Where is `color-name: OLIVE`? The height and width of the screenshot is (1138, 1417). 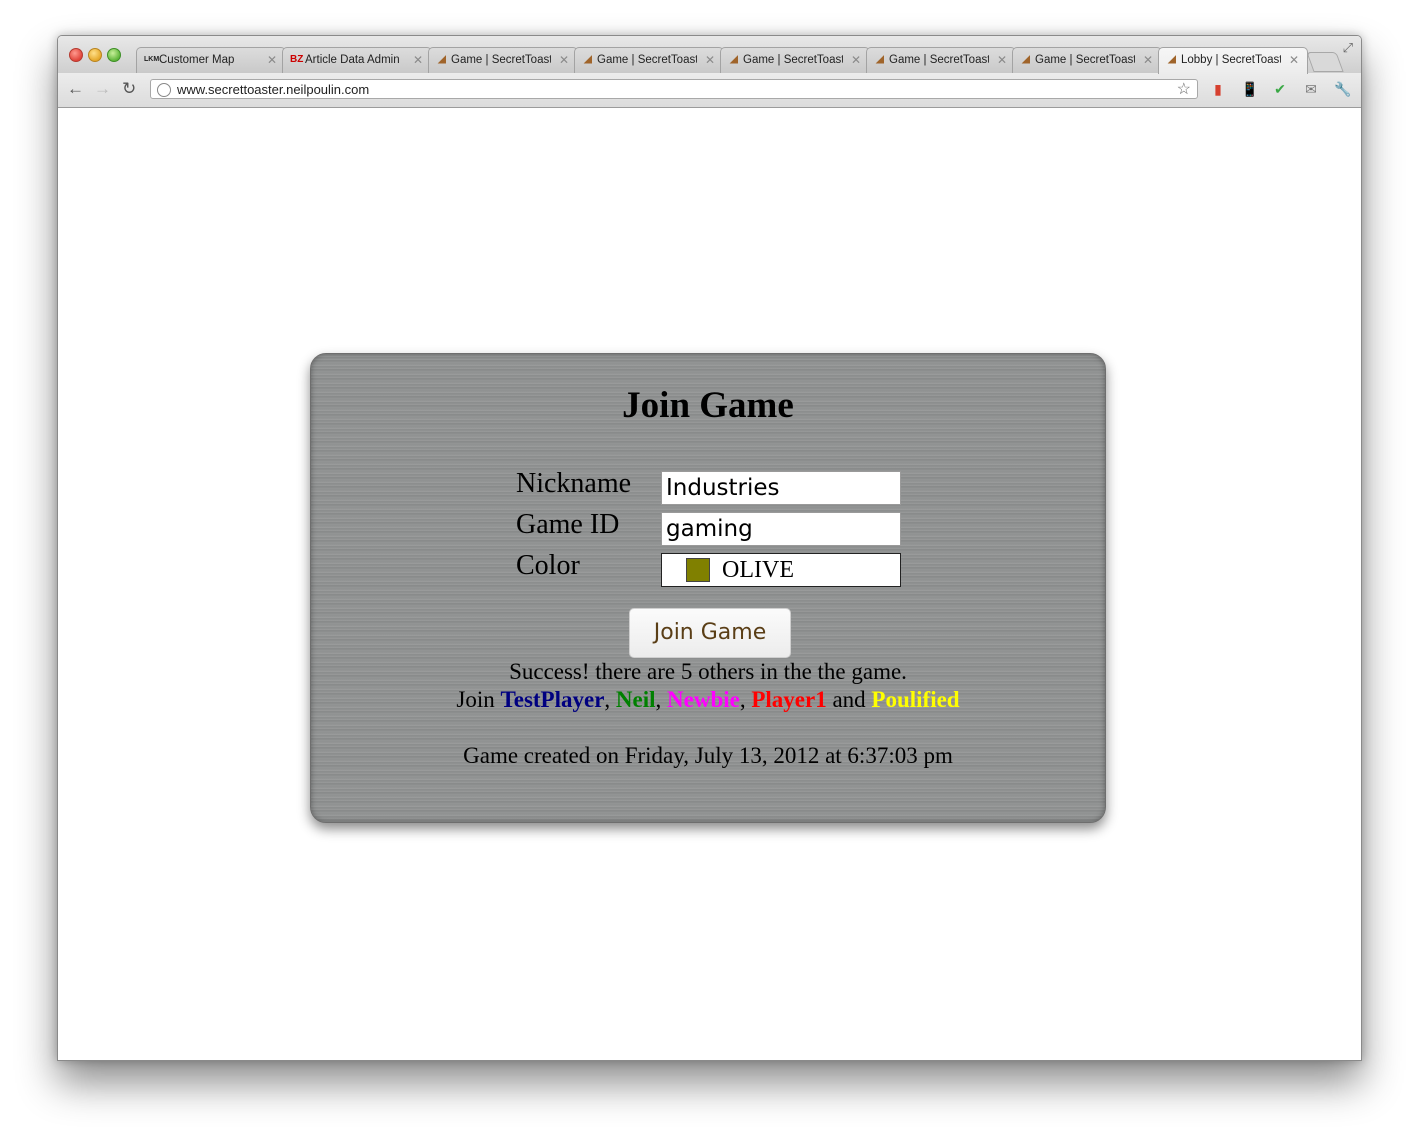
color-name: OLIVE is located at coordinates (758, 570).